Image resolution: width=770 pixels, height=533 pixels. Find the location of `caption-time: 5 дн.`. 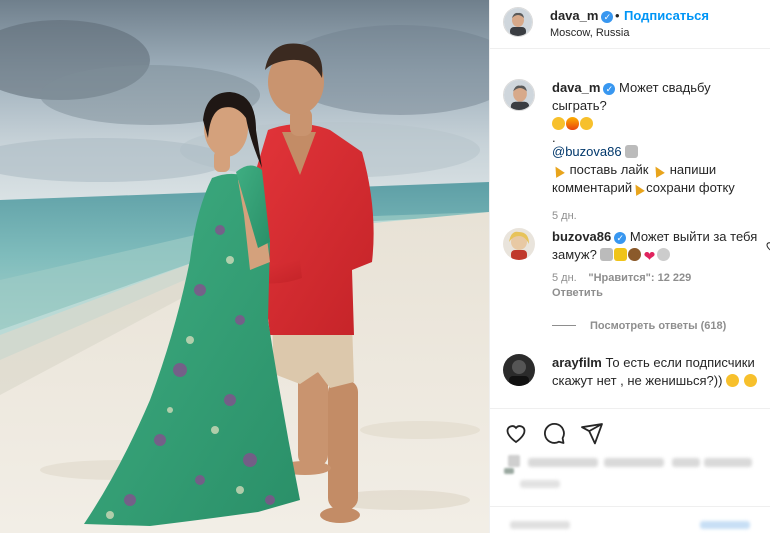

caption-time: 5 дн. is located at coordinates (659, 216).